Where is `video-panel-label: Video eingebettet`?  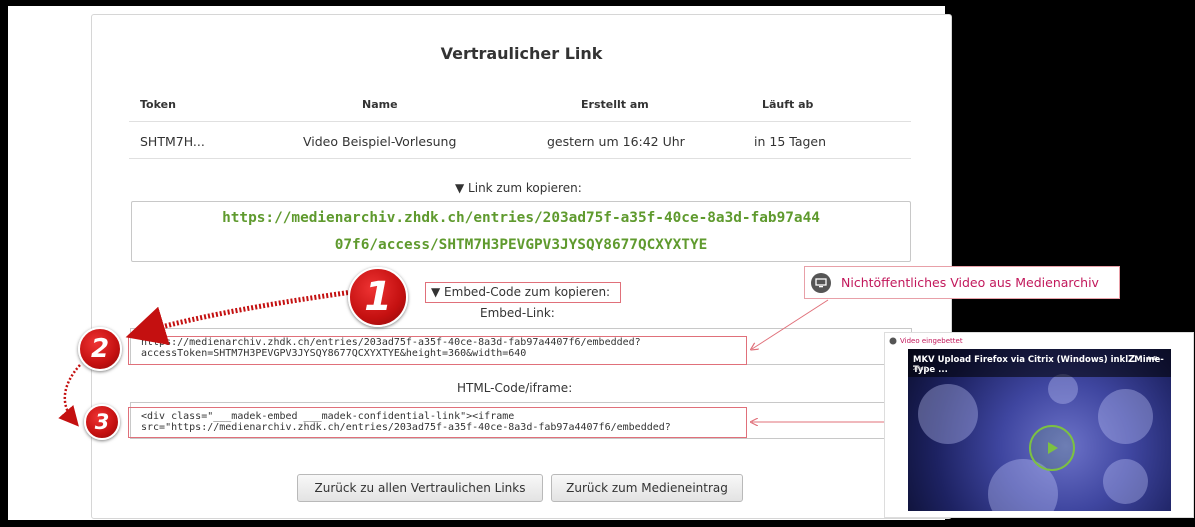 video-panel-label: Video eingebettet is located at coordinates (931, 341).